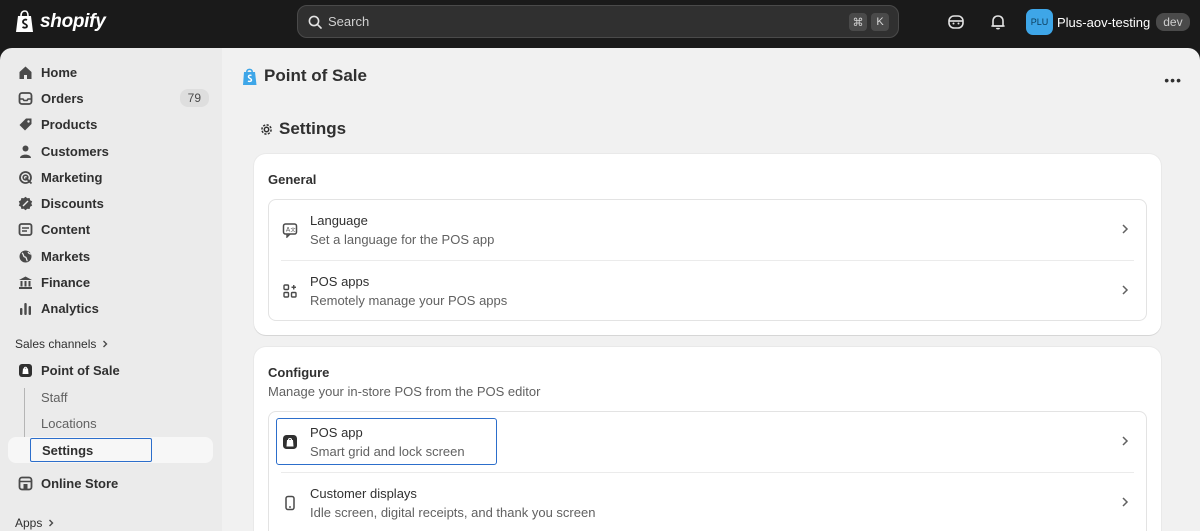 Image resolution: width=1200 pixels, height=531 pixels. I want to click on store-name: Plus-aov-testing, so click(1104, 22).